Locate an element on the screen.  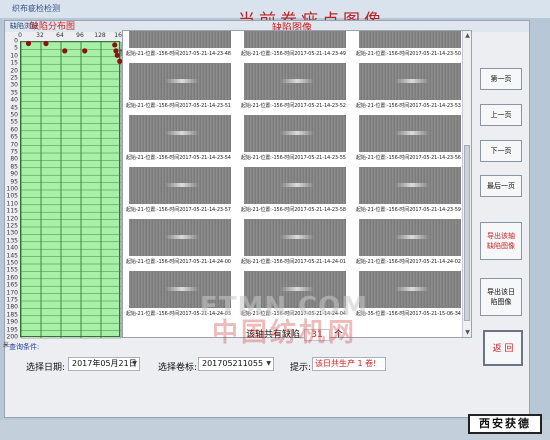
last-page-button: 最后一页 is located at coordinates (501, 186).